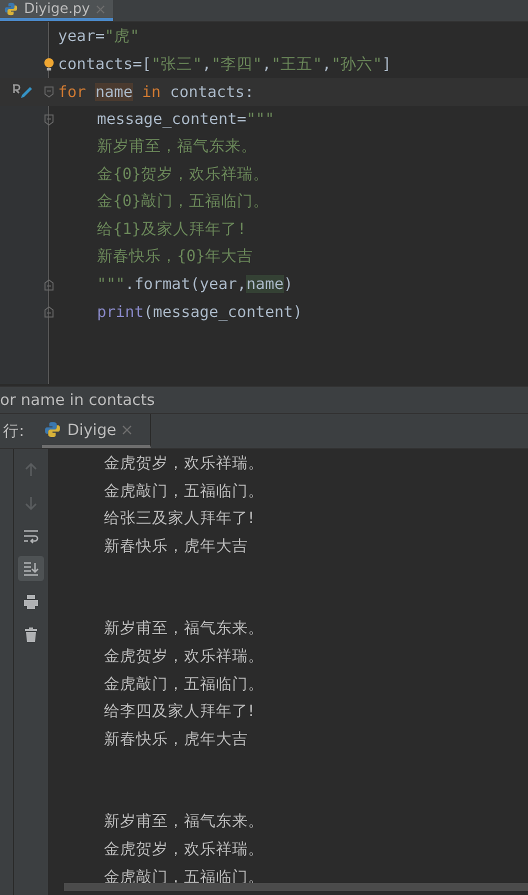 This screenshot has width=528, height=895. Describe the element at coordinates (56, 10) in the screenshot. I see `file-tab: Diyige.py` at that location.